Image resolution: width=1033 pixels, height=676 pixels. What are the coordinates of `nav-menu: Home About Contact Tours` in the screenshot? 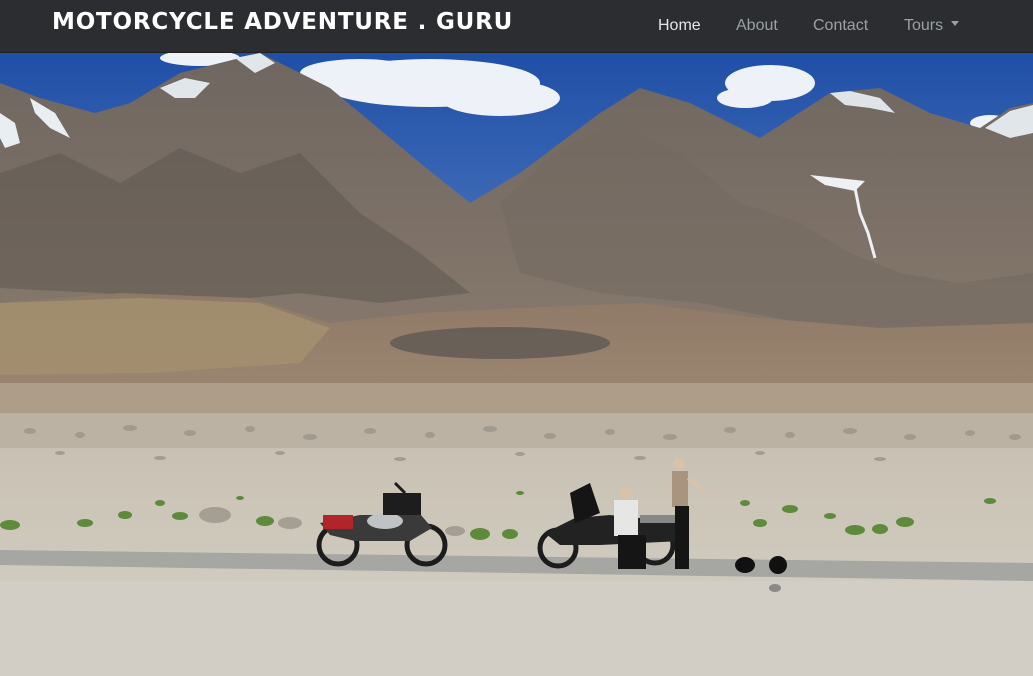 It's located at (516, 26).